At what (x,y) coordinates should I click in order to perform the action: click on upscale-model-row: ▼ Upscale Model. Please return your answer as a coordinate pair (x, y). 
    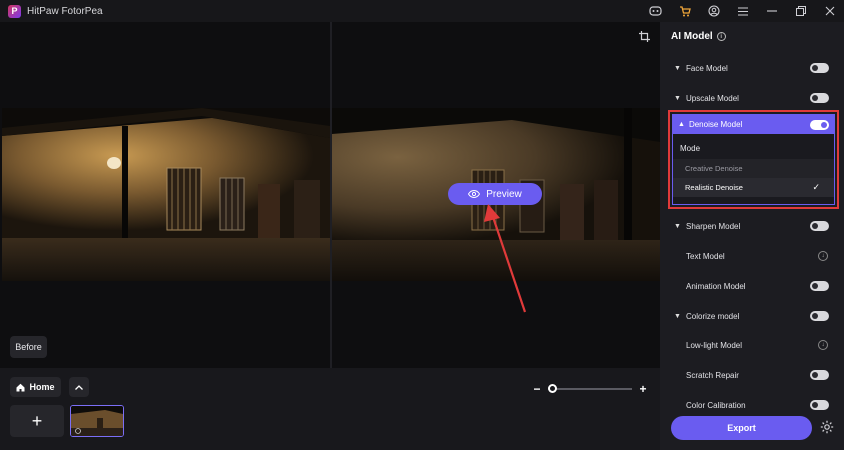
    Looking at the image, I should click on (752, 98).